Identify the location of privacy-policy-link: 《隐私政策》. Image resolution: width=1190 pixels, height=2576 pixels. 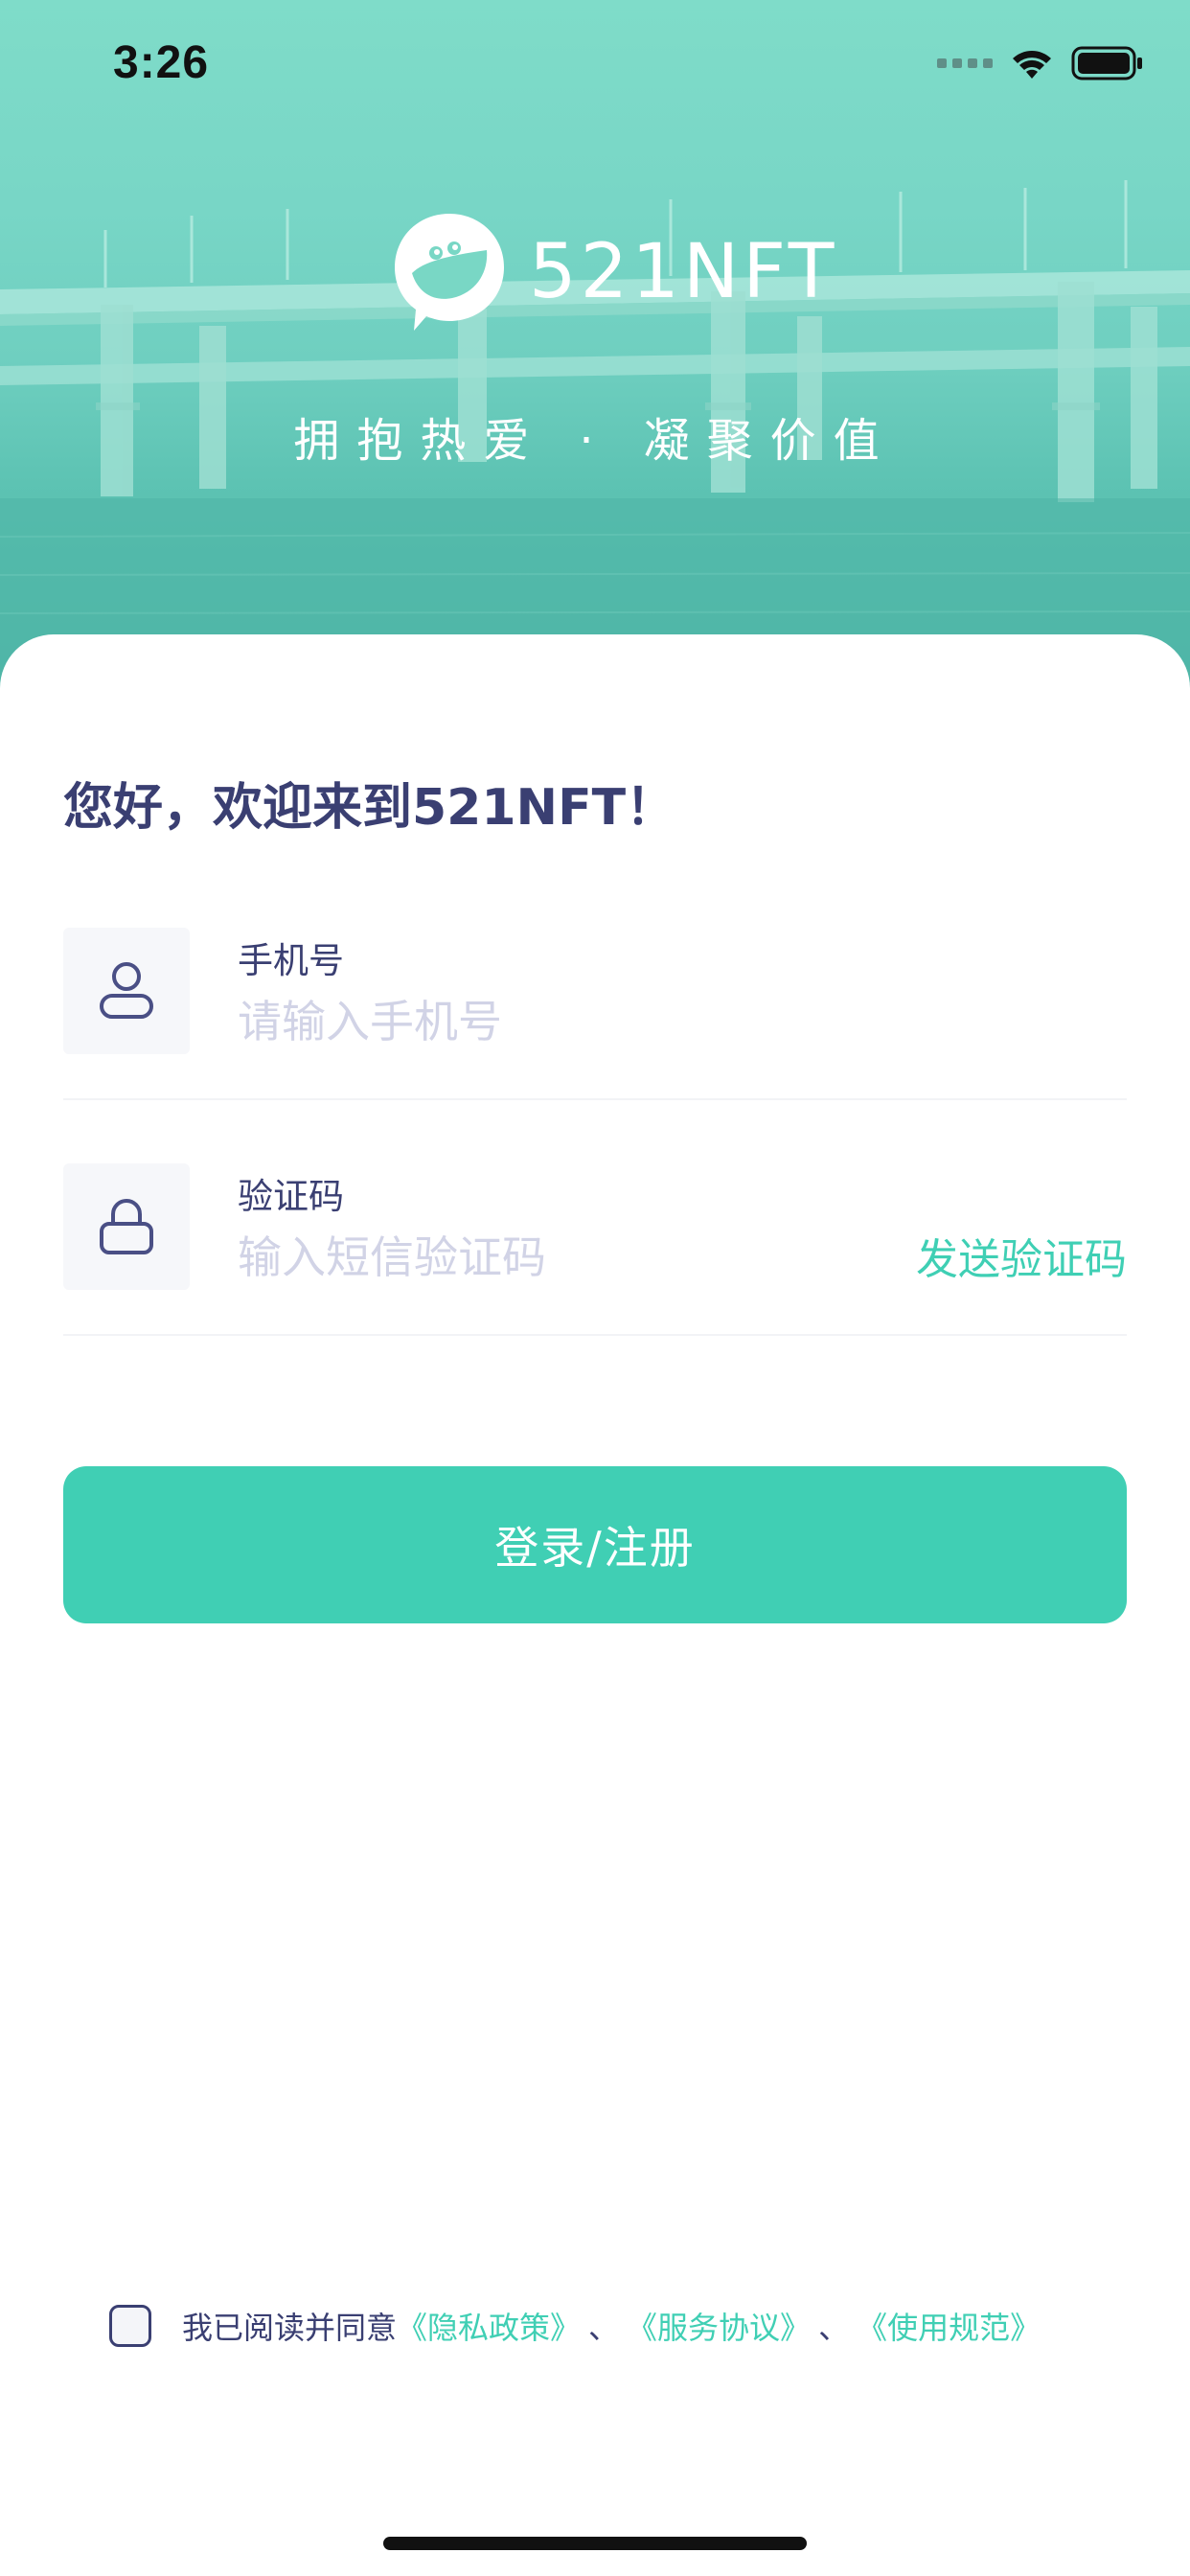
(489, 2326).